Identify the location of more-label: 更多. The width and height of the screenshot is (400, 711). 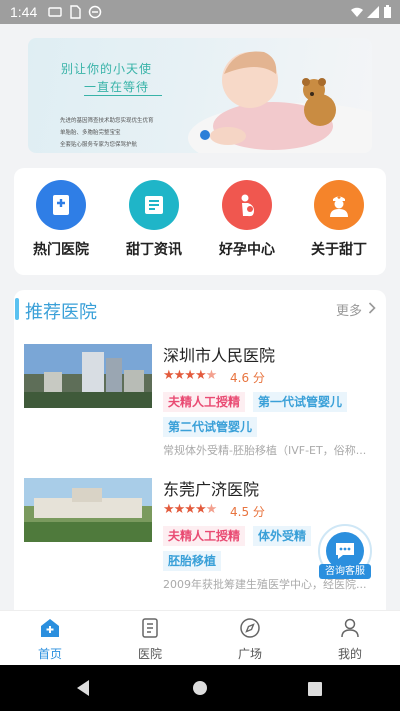
(348, 311).